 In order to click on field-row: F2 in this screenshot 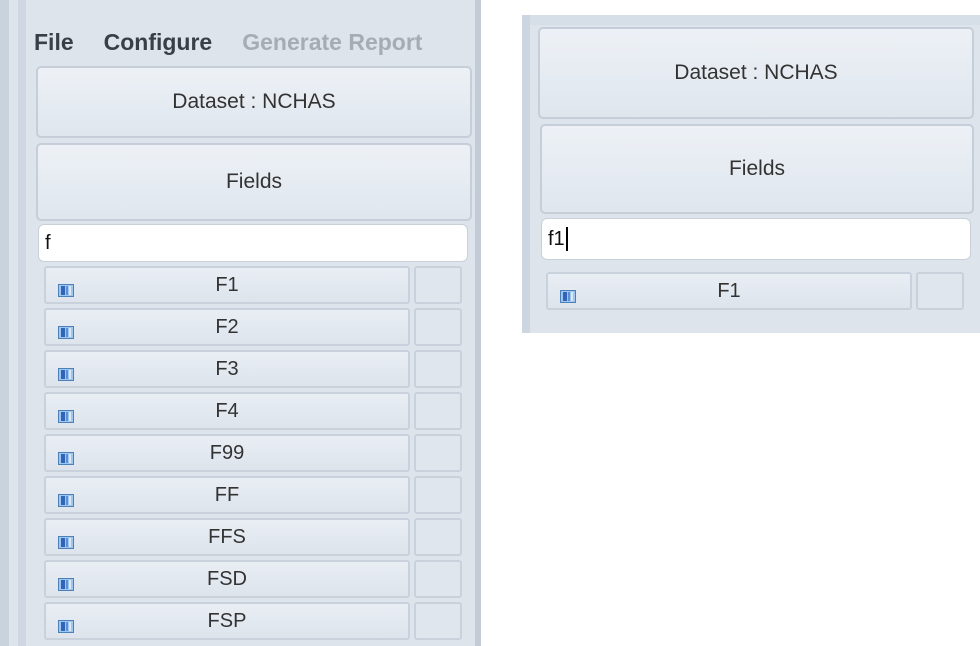, I will do `click(254, 327)`.